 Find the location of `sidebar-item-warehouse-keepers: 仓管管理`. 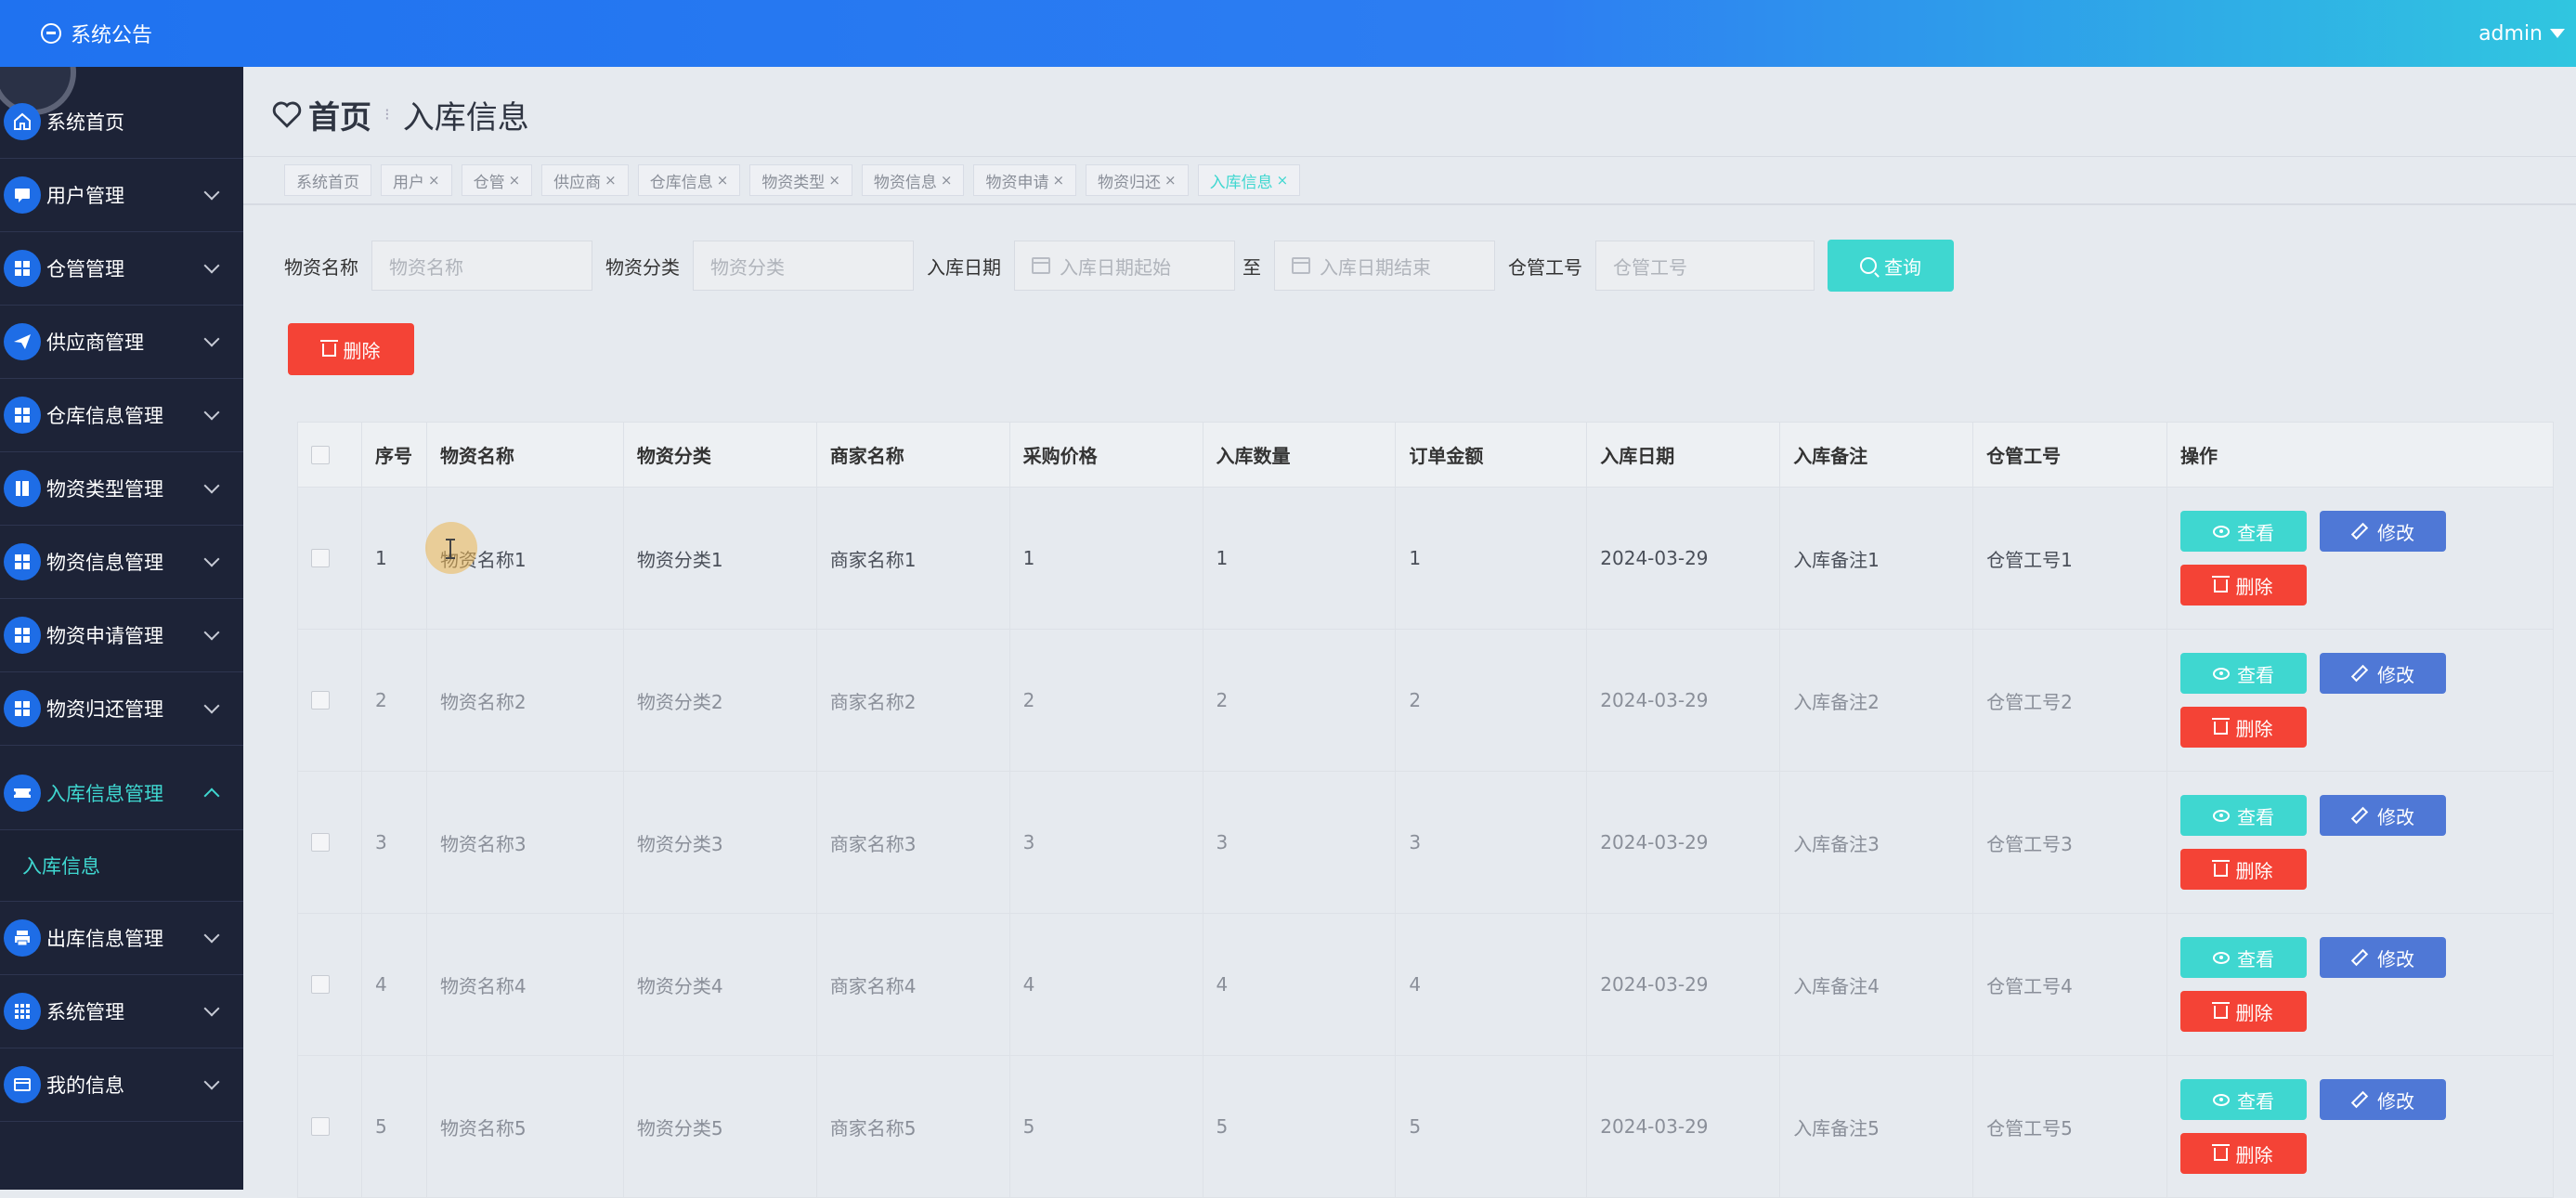

sidebar-item-warehouse-keepers: 仓管管理 is located at coordinates (122, 269).